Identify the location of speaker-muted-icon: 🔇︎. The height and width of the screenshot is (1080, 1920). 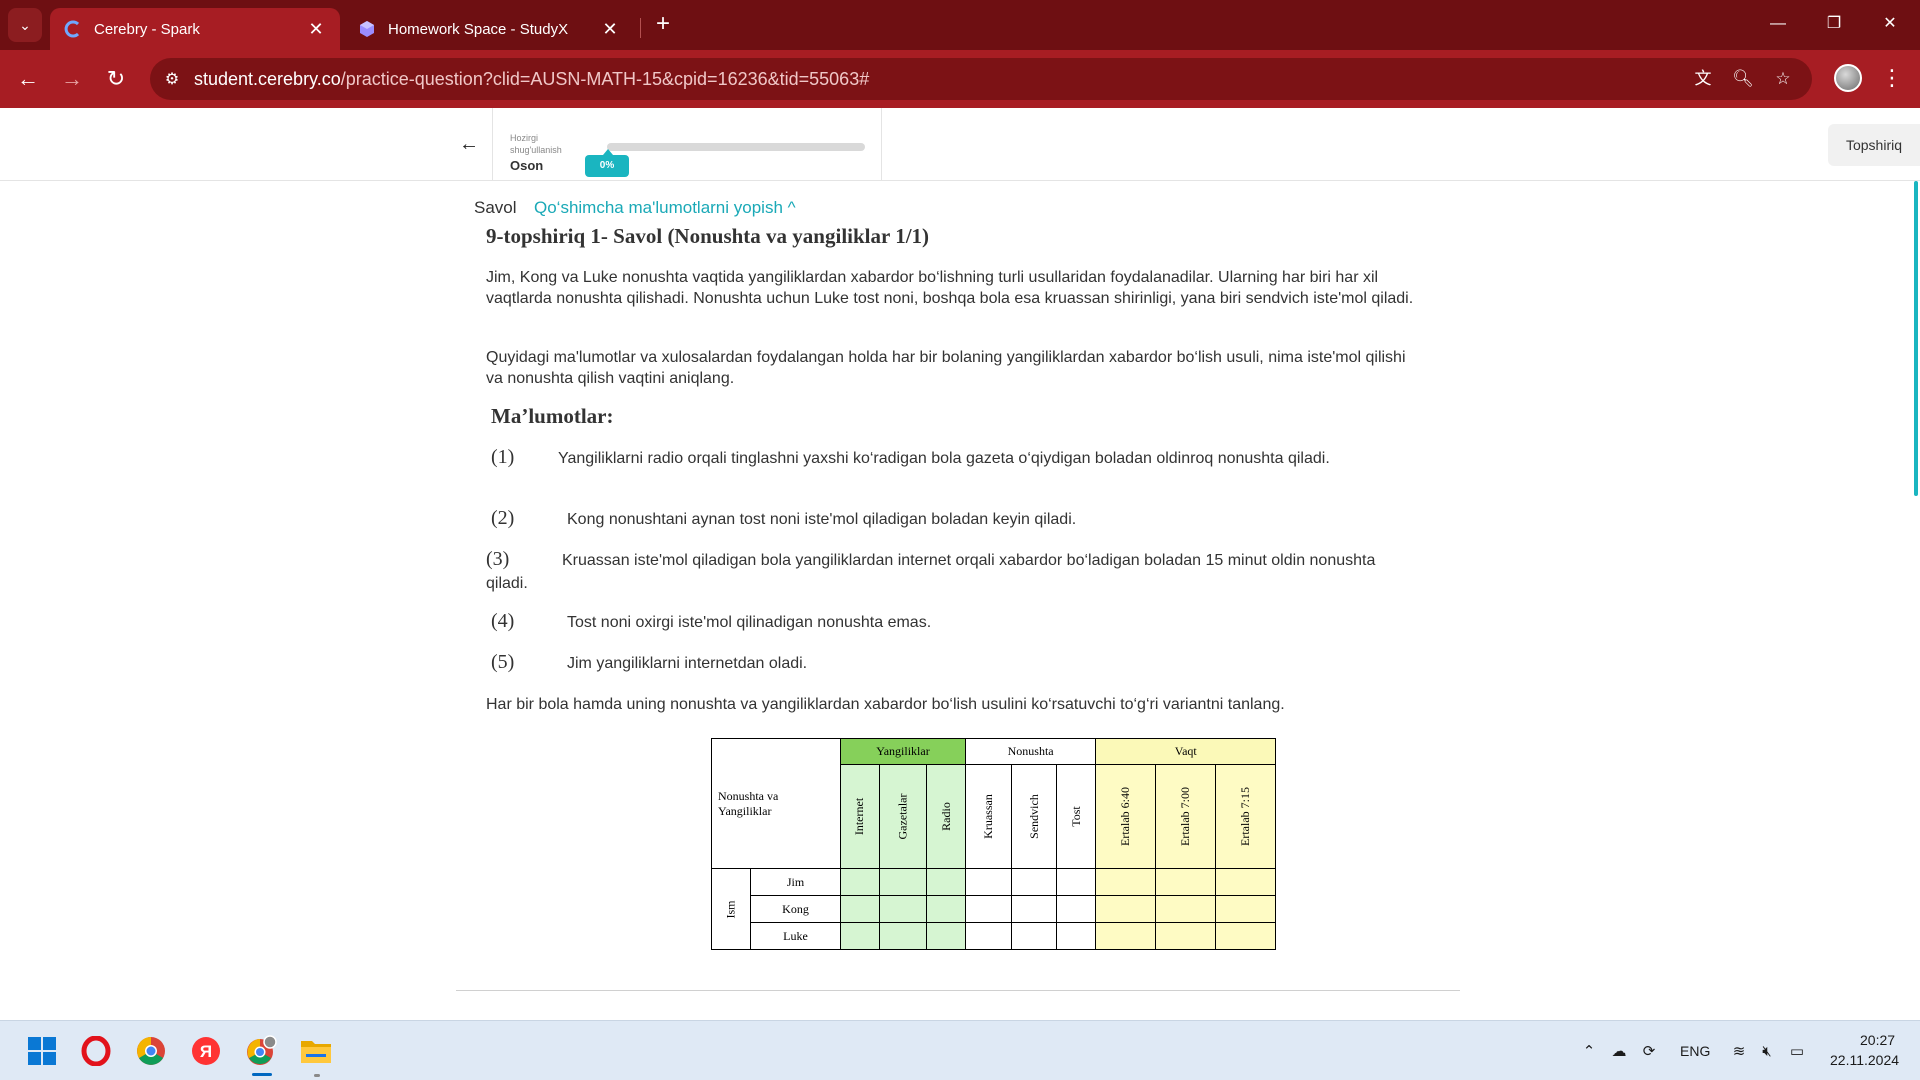
(1767, 1052).